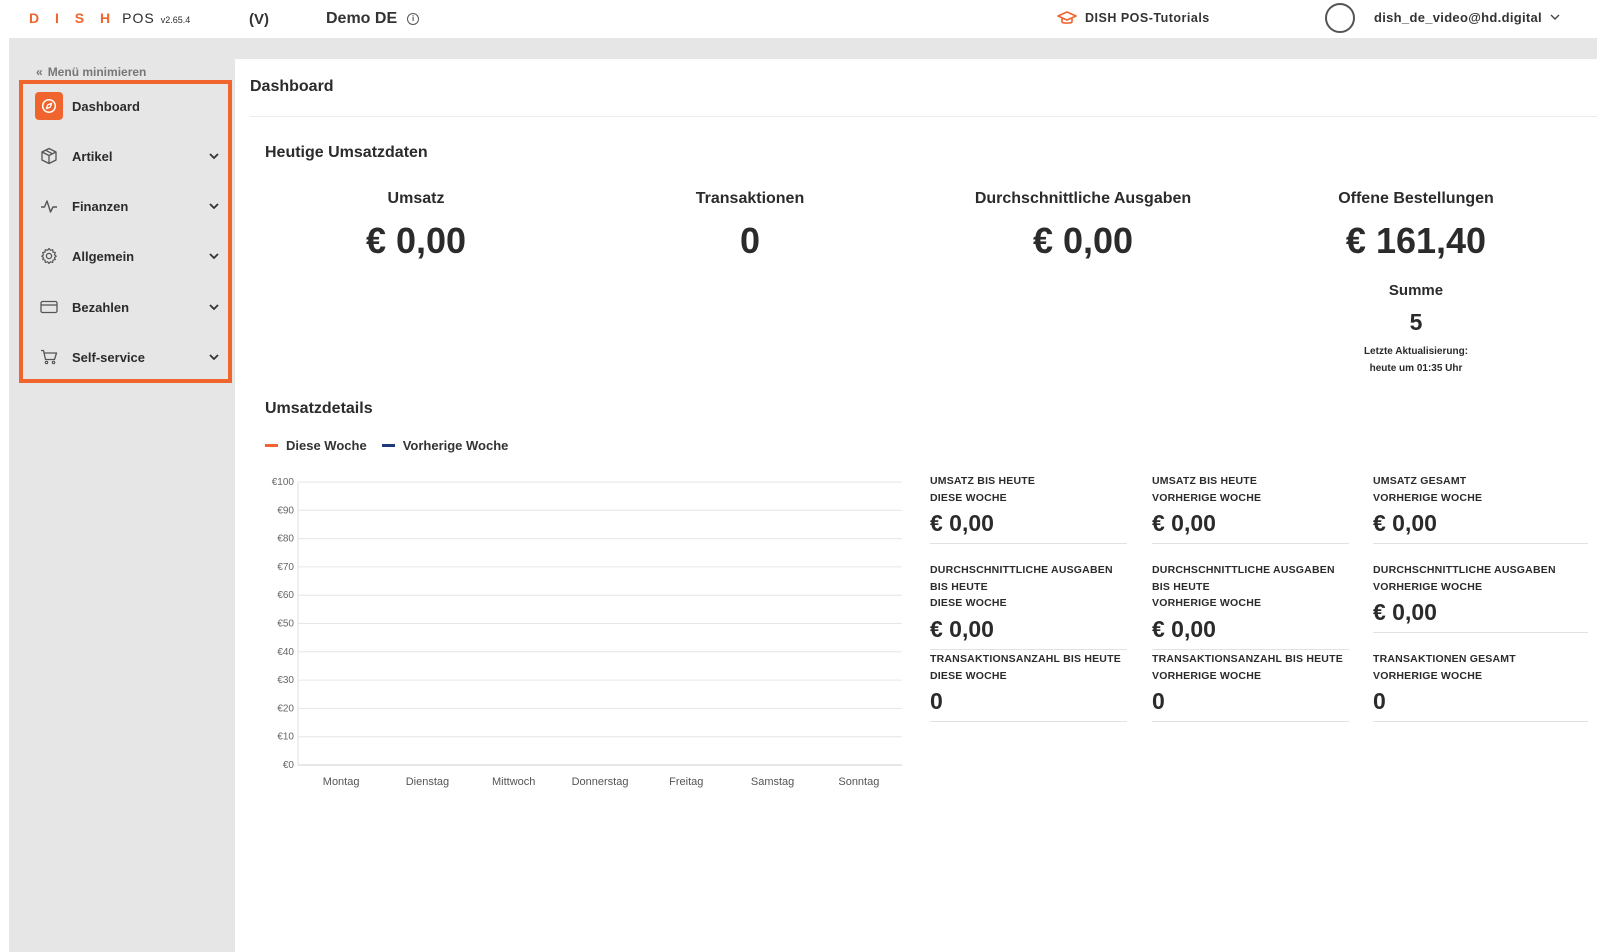  Describe the element at coordinates (97, 72) in the screenshot. I see `minimize-menu-label: Menü minimieren` at that location.